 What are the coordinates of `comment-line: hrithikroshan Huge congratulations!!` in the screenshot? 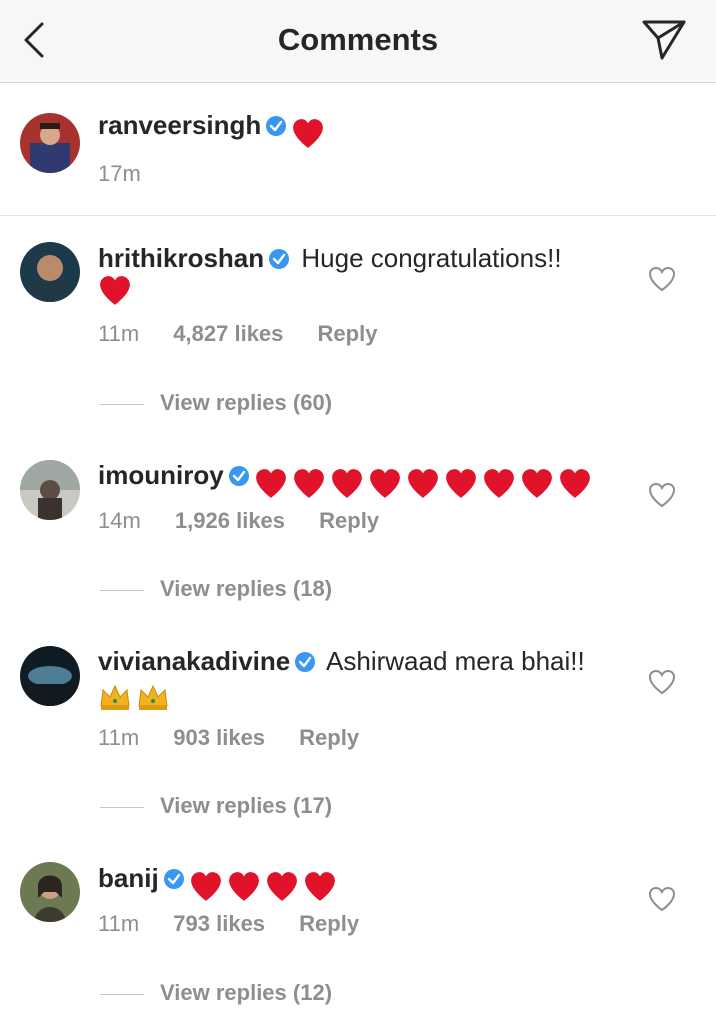 It's located at (330, 259).